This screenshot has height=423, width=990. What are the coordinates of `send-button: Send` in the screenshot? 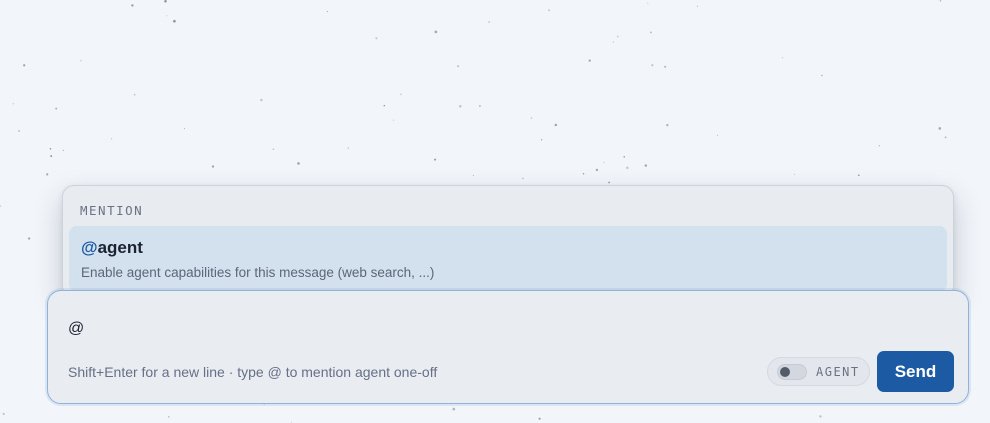 It's located at (915, 371).